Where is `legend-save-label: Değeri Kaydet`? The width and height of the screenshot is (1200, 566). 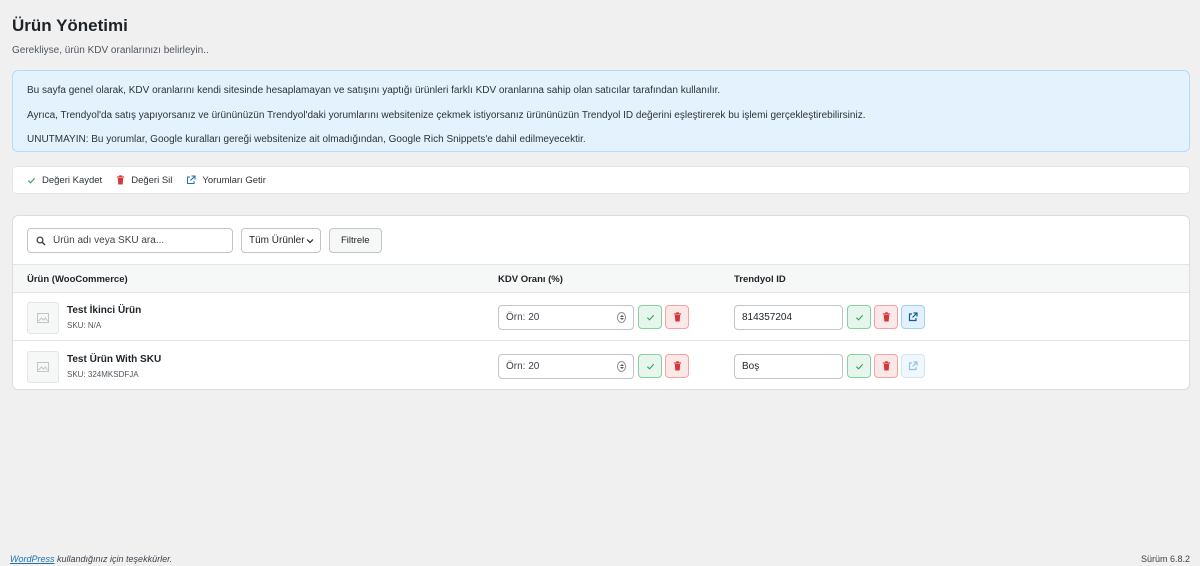
legend-save-label: Değeri Kaydet is located at coordinates (72, 180).